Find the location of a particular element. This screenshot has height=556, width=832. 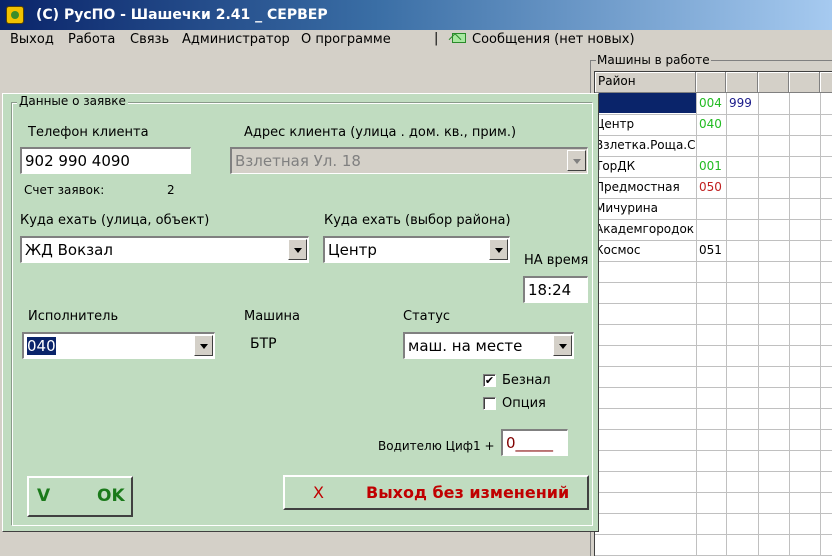

status-label: Статус is located at coordinates (427, 316).